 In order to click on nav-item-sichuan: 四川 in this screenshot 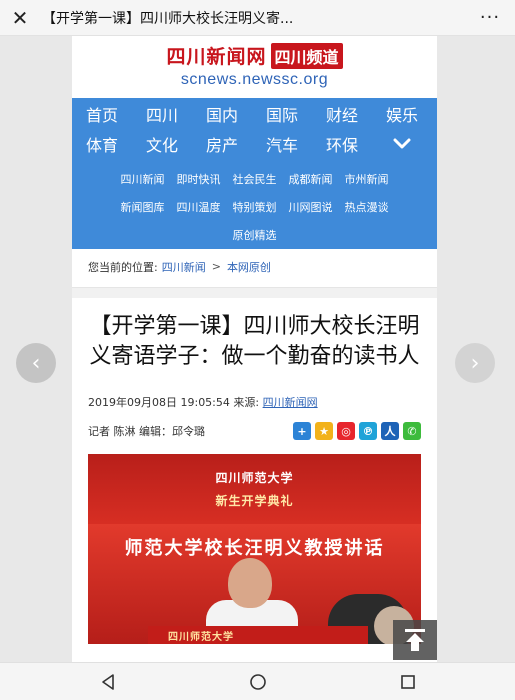, I will do `click(162, 114)`.